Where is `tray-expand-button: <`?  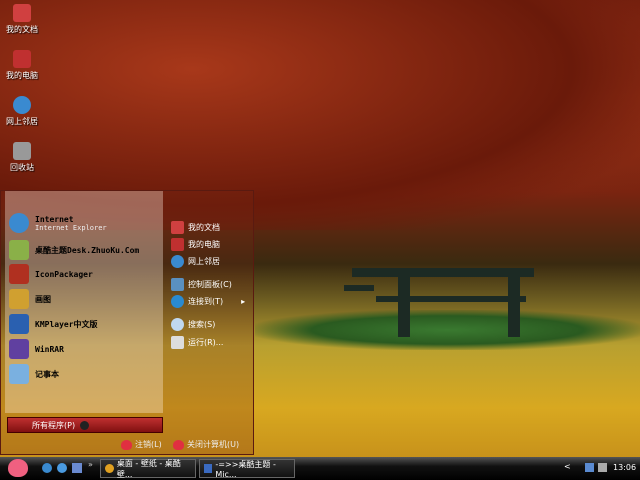 tray-expand-button: < is located at coordinates (567, 466).